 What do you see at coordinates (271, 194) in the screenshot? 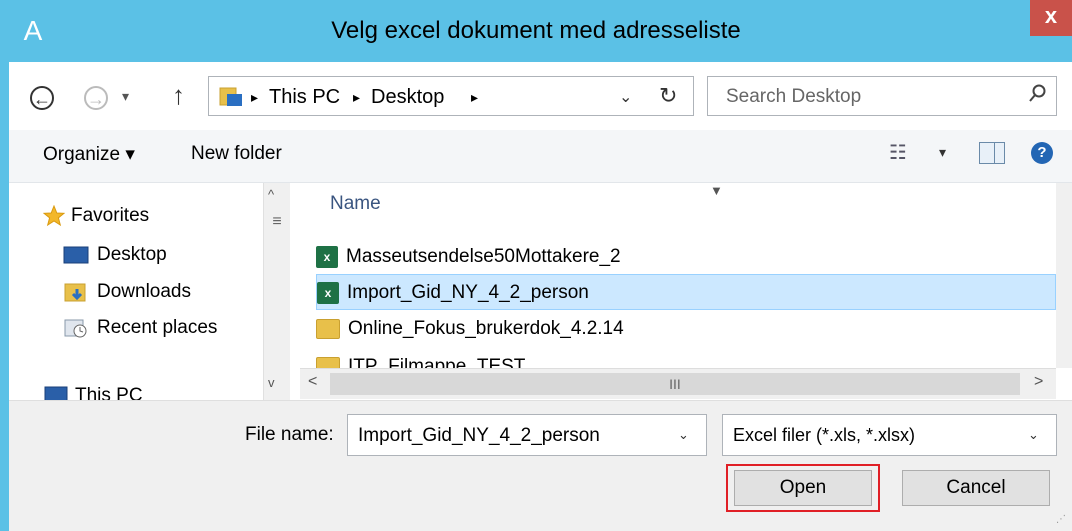
I see `scroll-up-arrow: ^` at bounding box center [271, 194].